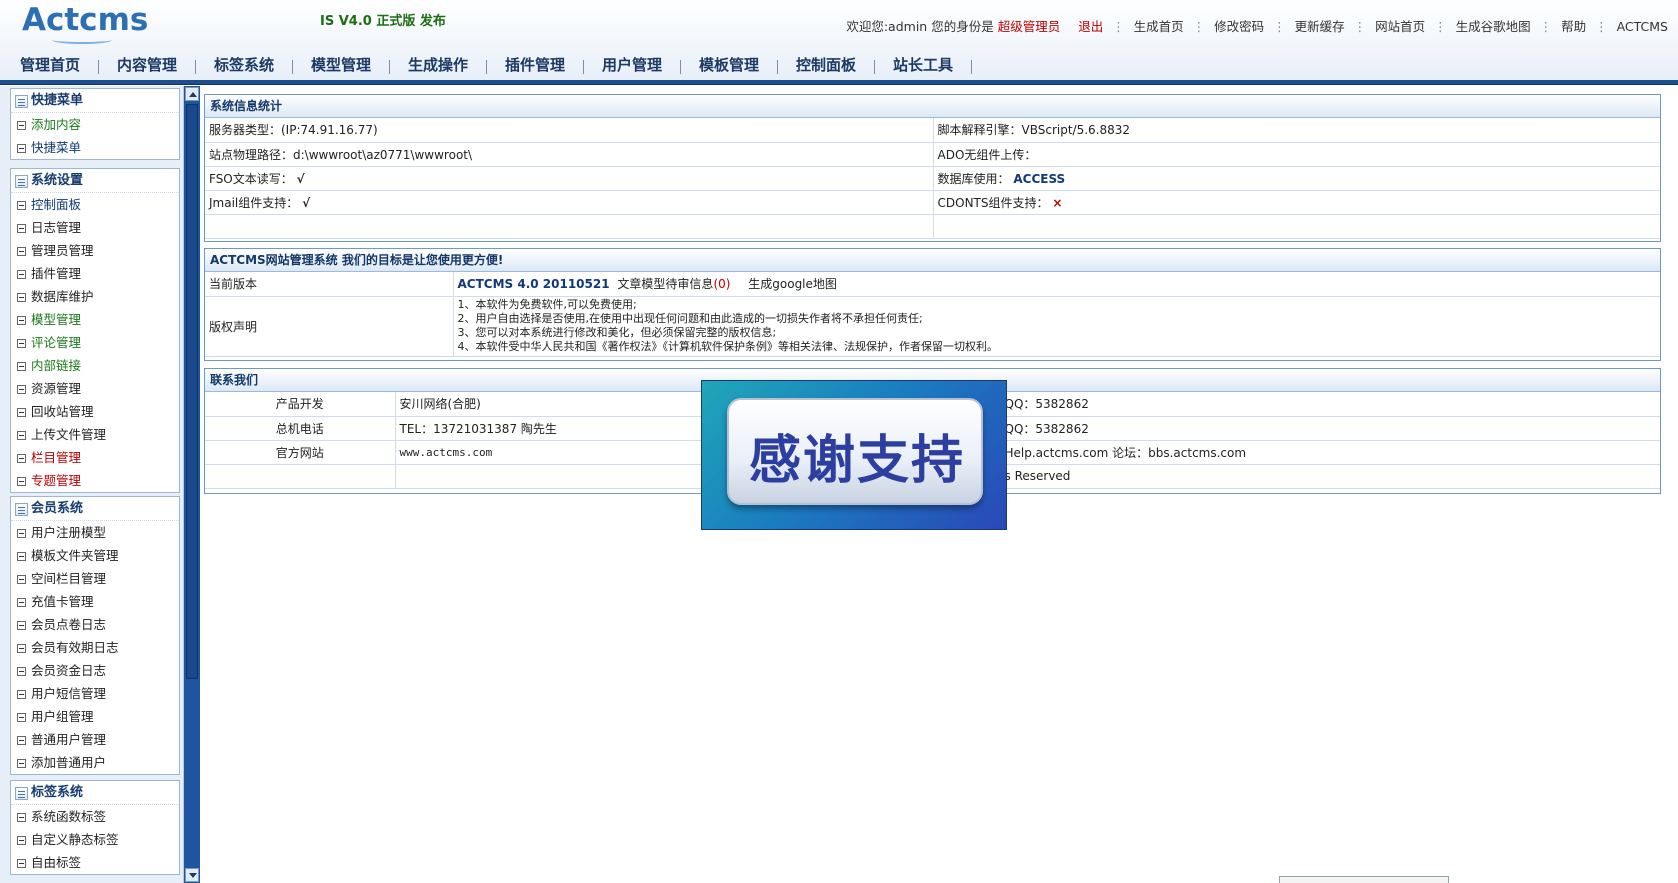 This screenshot has width=1678, height=883. What do you see at coordinates (192, 94) in the screenshot?
I see `scroll-up-arrow-icon` at bounding box center [192, 94].